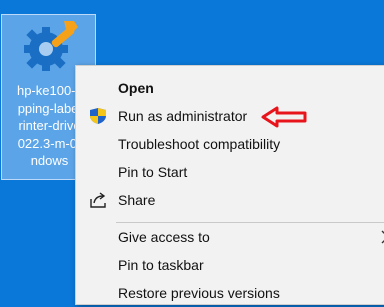 The height and width of the screenshot is (307, 384). I want to click on share-icon, so click(98, 200).